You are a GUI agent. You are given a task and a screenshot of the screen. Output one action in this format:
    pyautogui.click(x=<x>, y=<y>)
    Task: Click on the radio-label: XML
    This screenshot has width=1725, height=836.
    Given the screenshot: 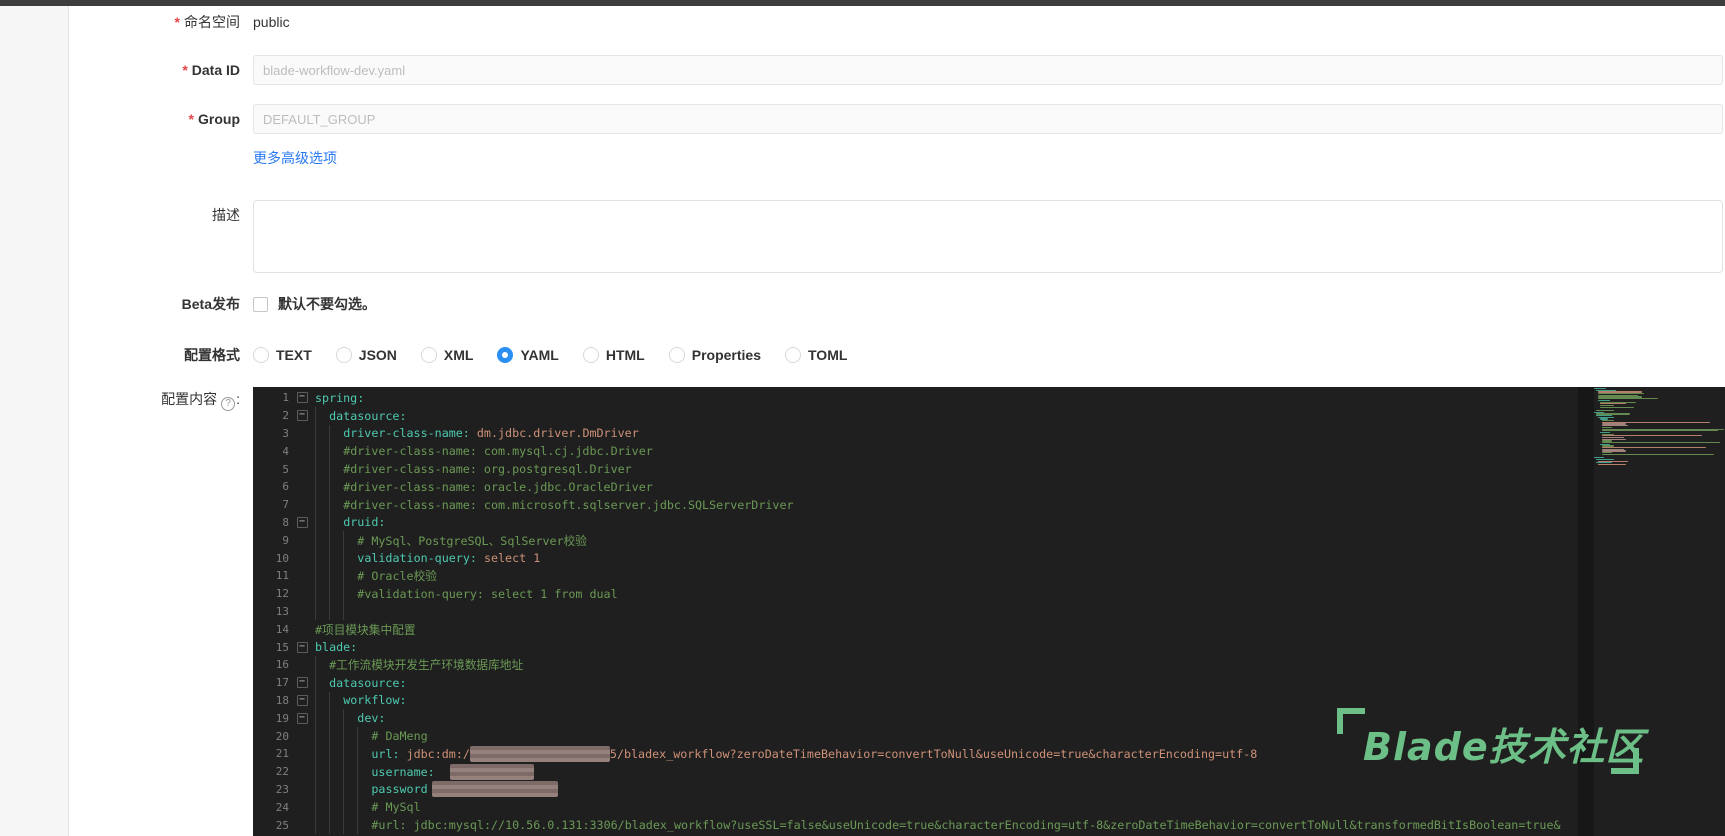 What is the action you would take?
    pyautogui.click(x=458, y=355)
    